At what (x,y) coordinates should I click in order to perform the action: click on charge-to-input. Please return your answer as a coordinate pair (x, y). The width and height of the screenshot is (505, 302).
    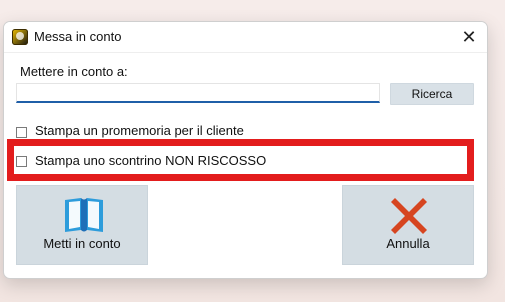
    Looking at the image, I should click on (198, 93).